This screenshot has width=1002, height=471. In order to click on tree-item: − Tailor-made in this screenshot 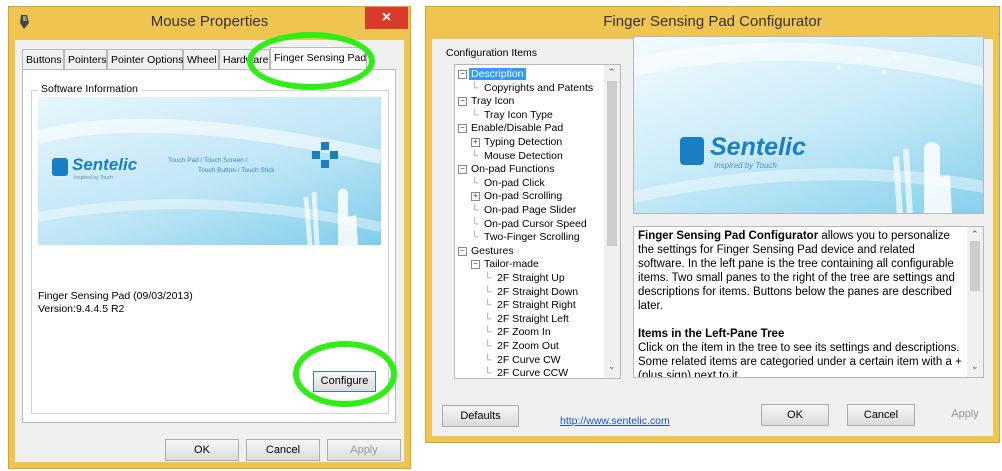, I will do `click(506, 264)`.